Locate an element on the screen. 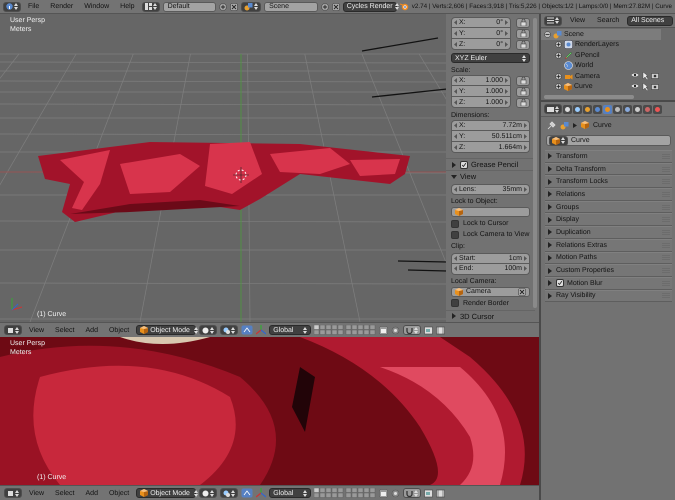 The width and height of the screenshot is (675, 500). collapse-icon is located at coordinates (547, 34).